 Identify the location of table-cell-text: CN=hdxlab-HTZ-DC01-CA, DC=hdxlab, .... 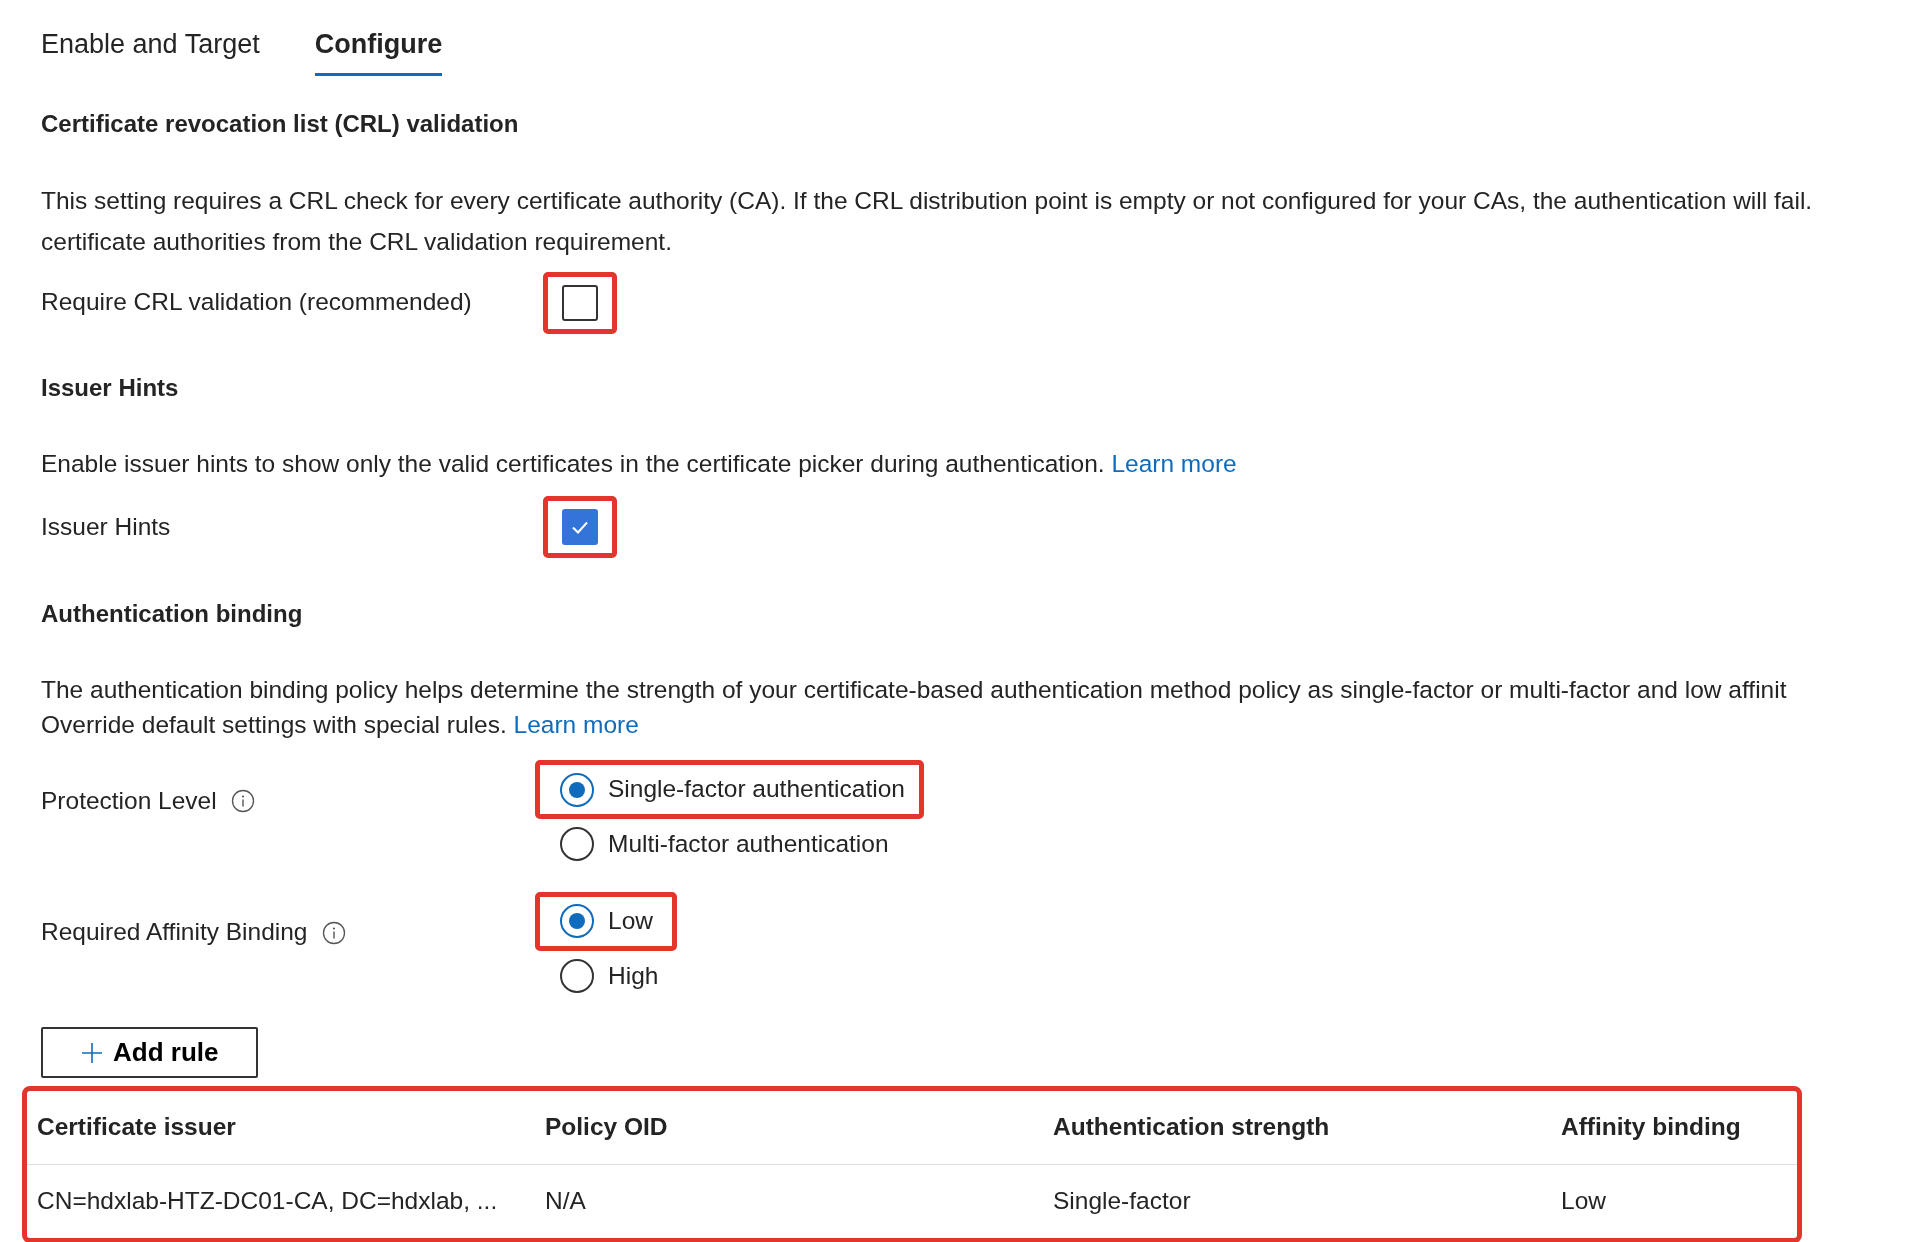
(268, 1201).